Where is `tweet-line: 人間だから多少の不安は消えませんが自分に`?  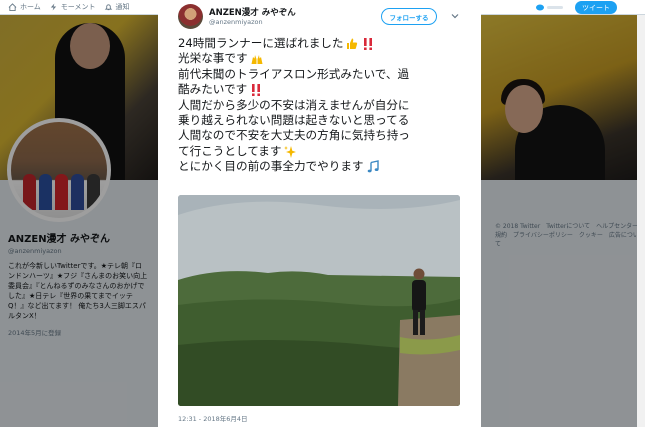
tweet-line: 人間だから多少の不安は消えませんが自分に is located at coordinates (328, 105).